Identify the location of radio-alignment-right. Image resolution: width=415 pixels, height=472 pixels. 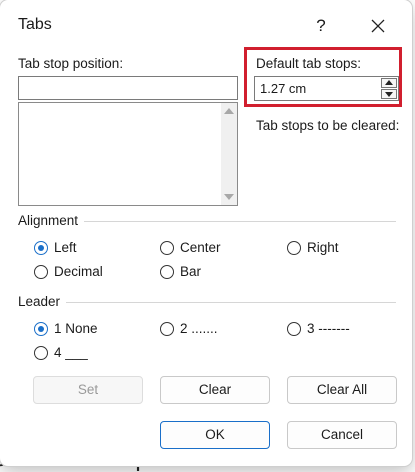
(294, 248).